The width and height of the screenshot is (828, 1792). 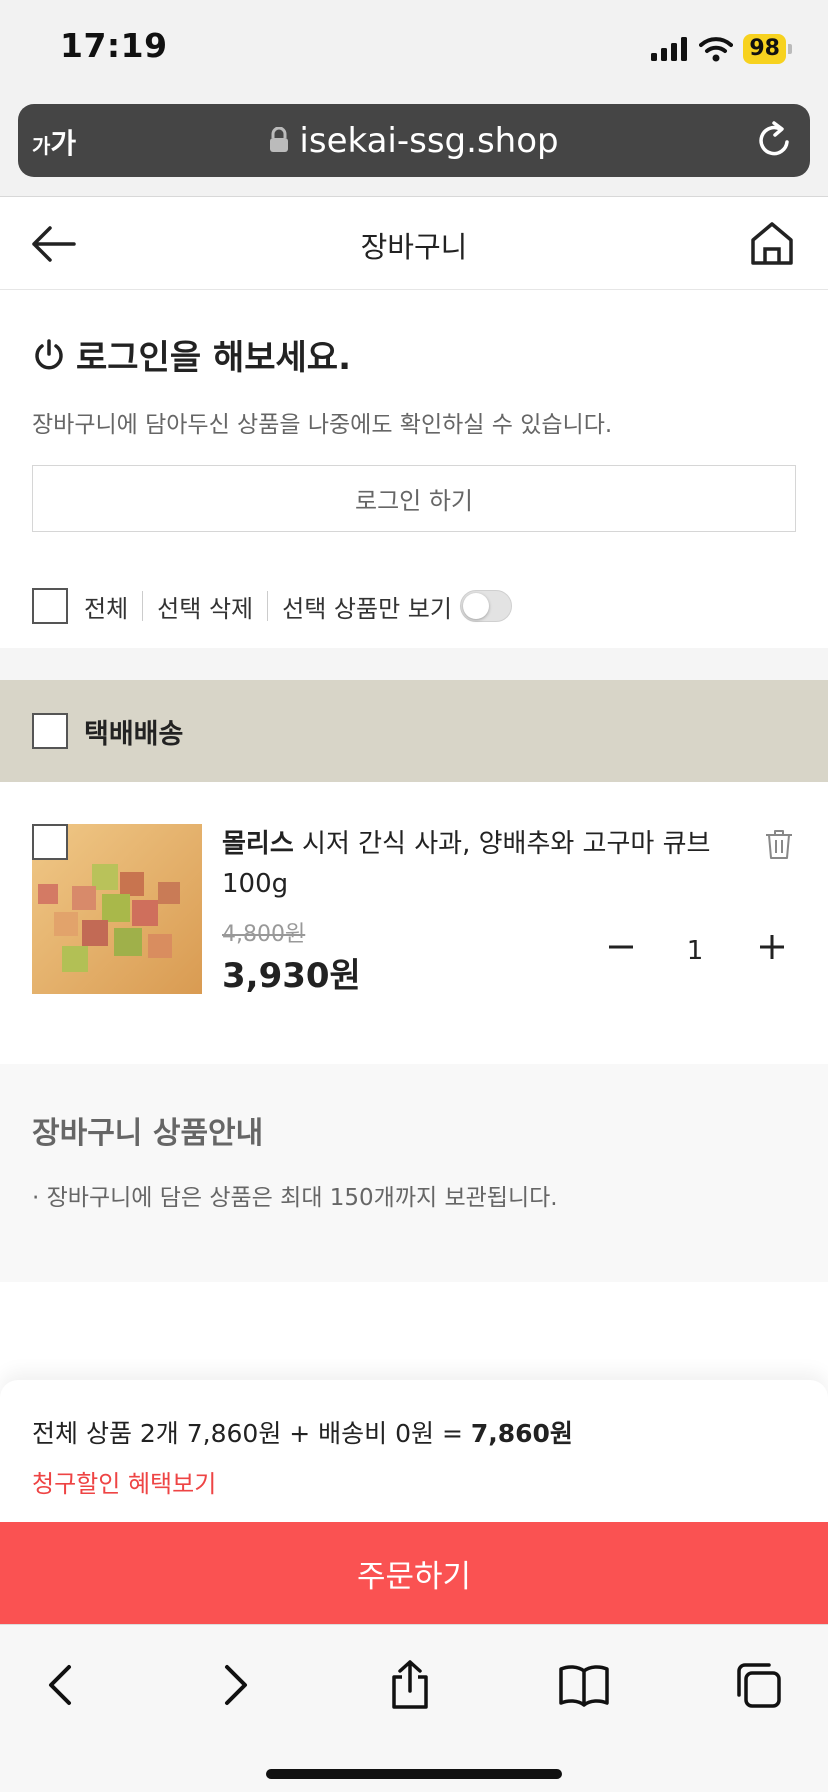 I want to click on wifi-icon, so click(x=716, y=49).